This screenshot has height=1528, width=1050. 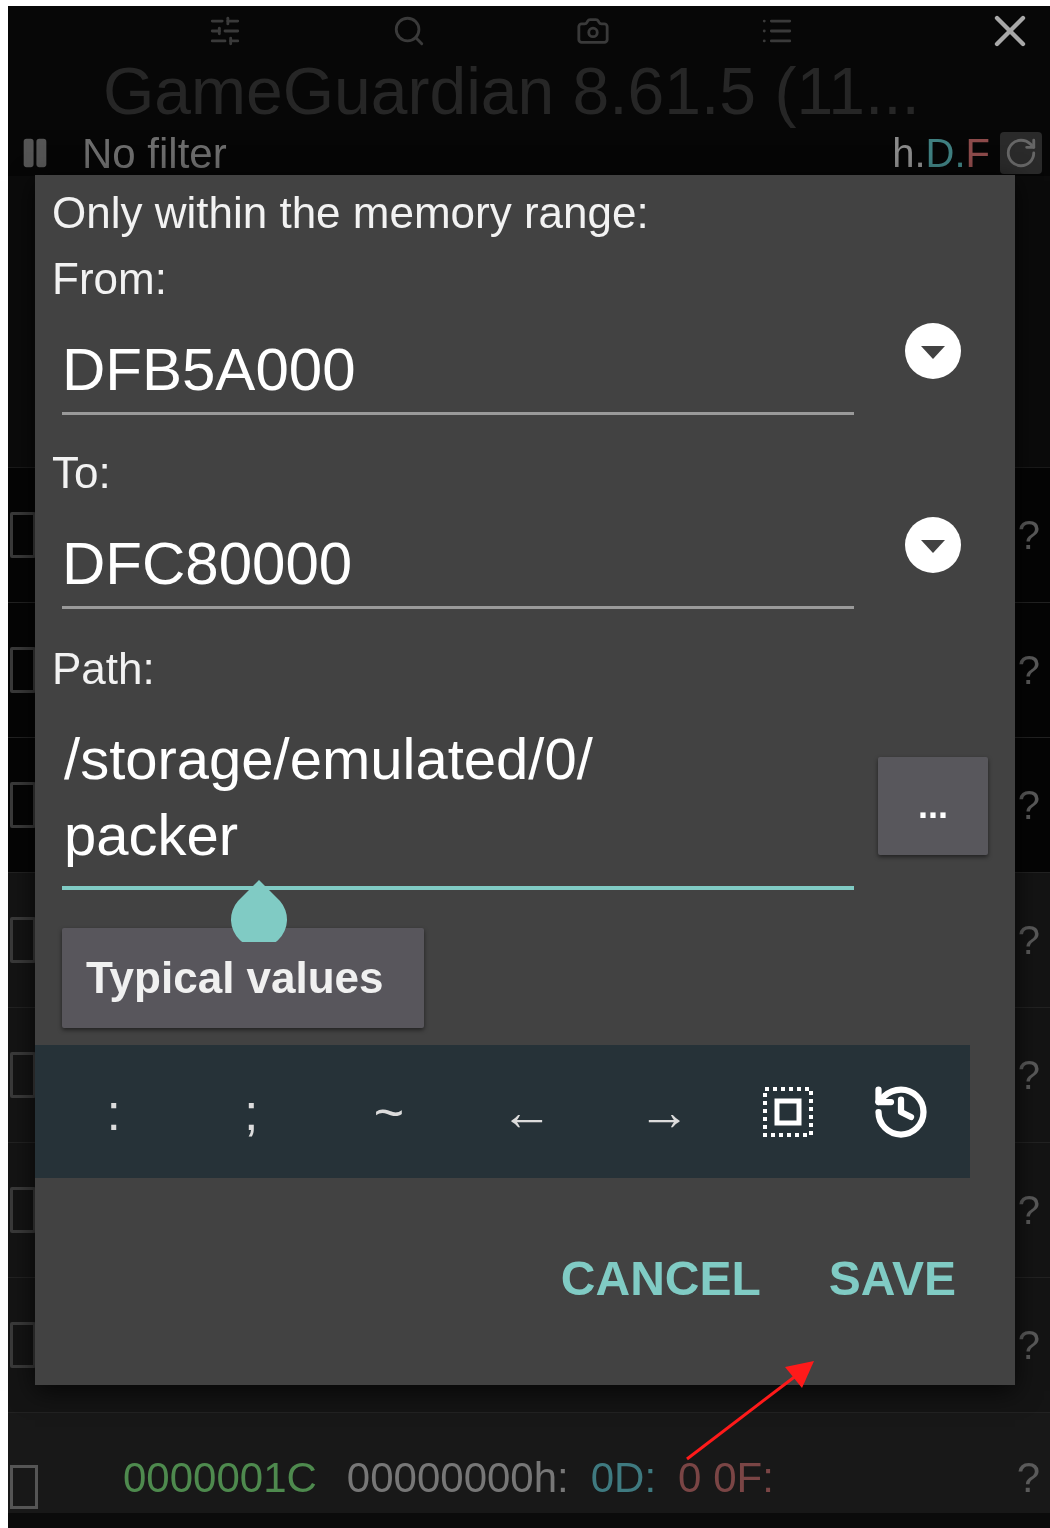 I want to click on text-cursor-handle, so click(x=259, y=911).